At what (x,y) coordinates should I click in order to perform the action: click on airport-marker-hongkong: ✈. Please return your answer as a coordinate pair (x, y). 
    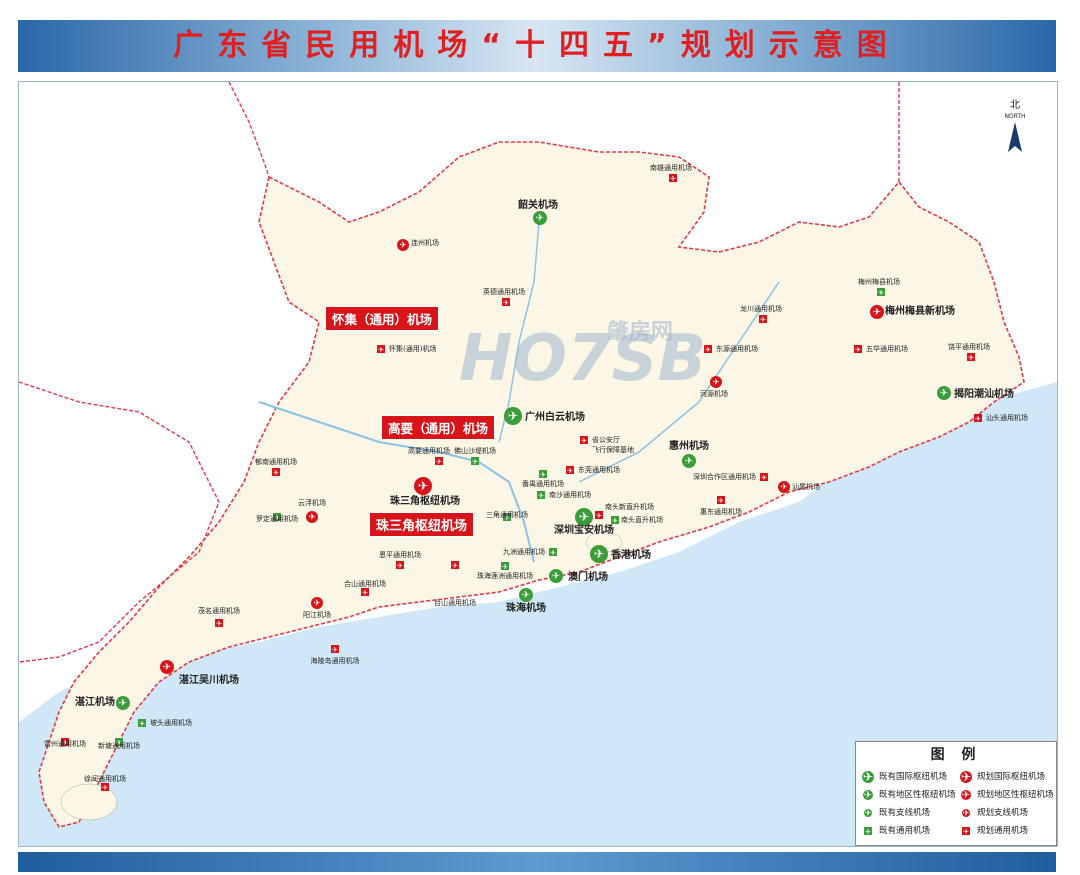
    Looking at the image, I should click on (599, 554).